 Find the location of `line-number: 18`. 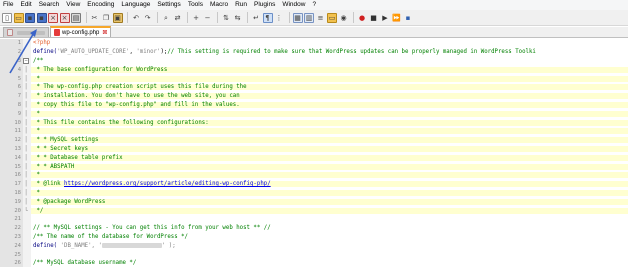

line-number: 18 is located at coordinates (17, 192).